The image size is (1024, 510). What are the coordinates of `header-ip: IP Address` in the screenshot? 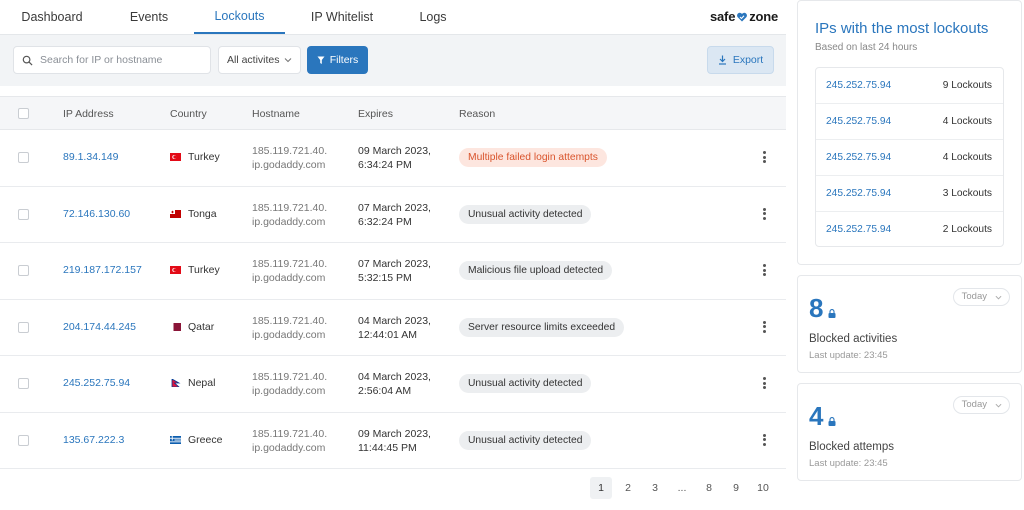 It's located at (88, 114).